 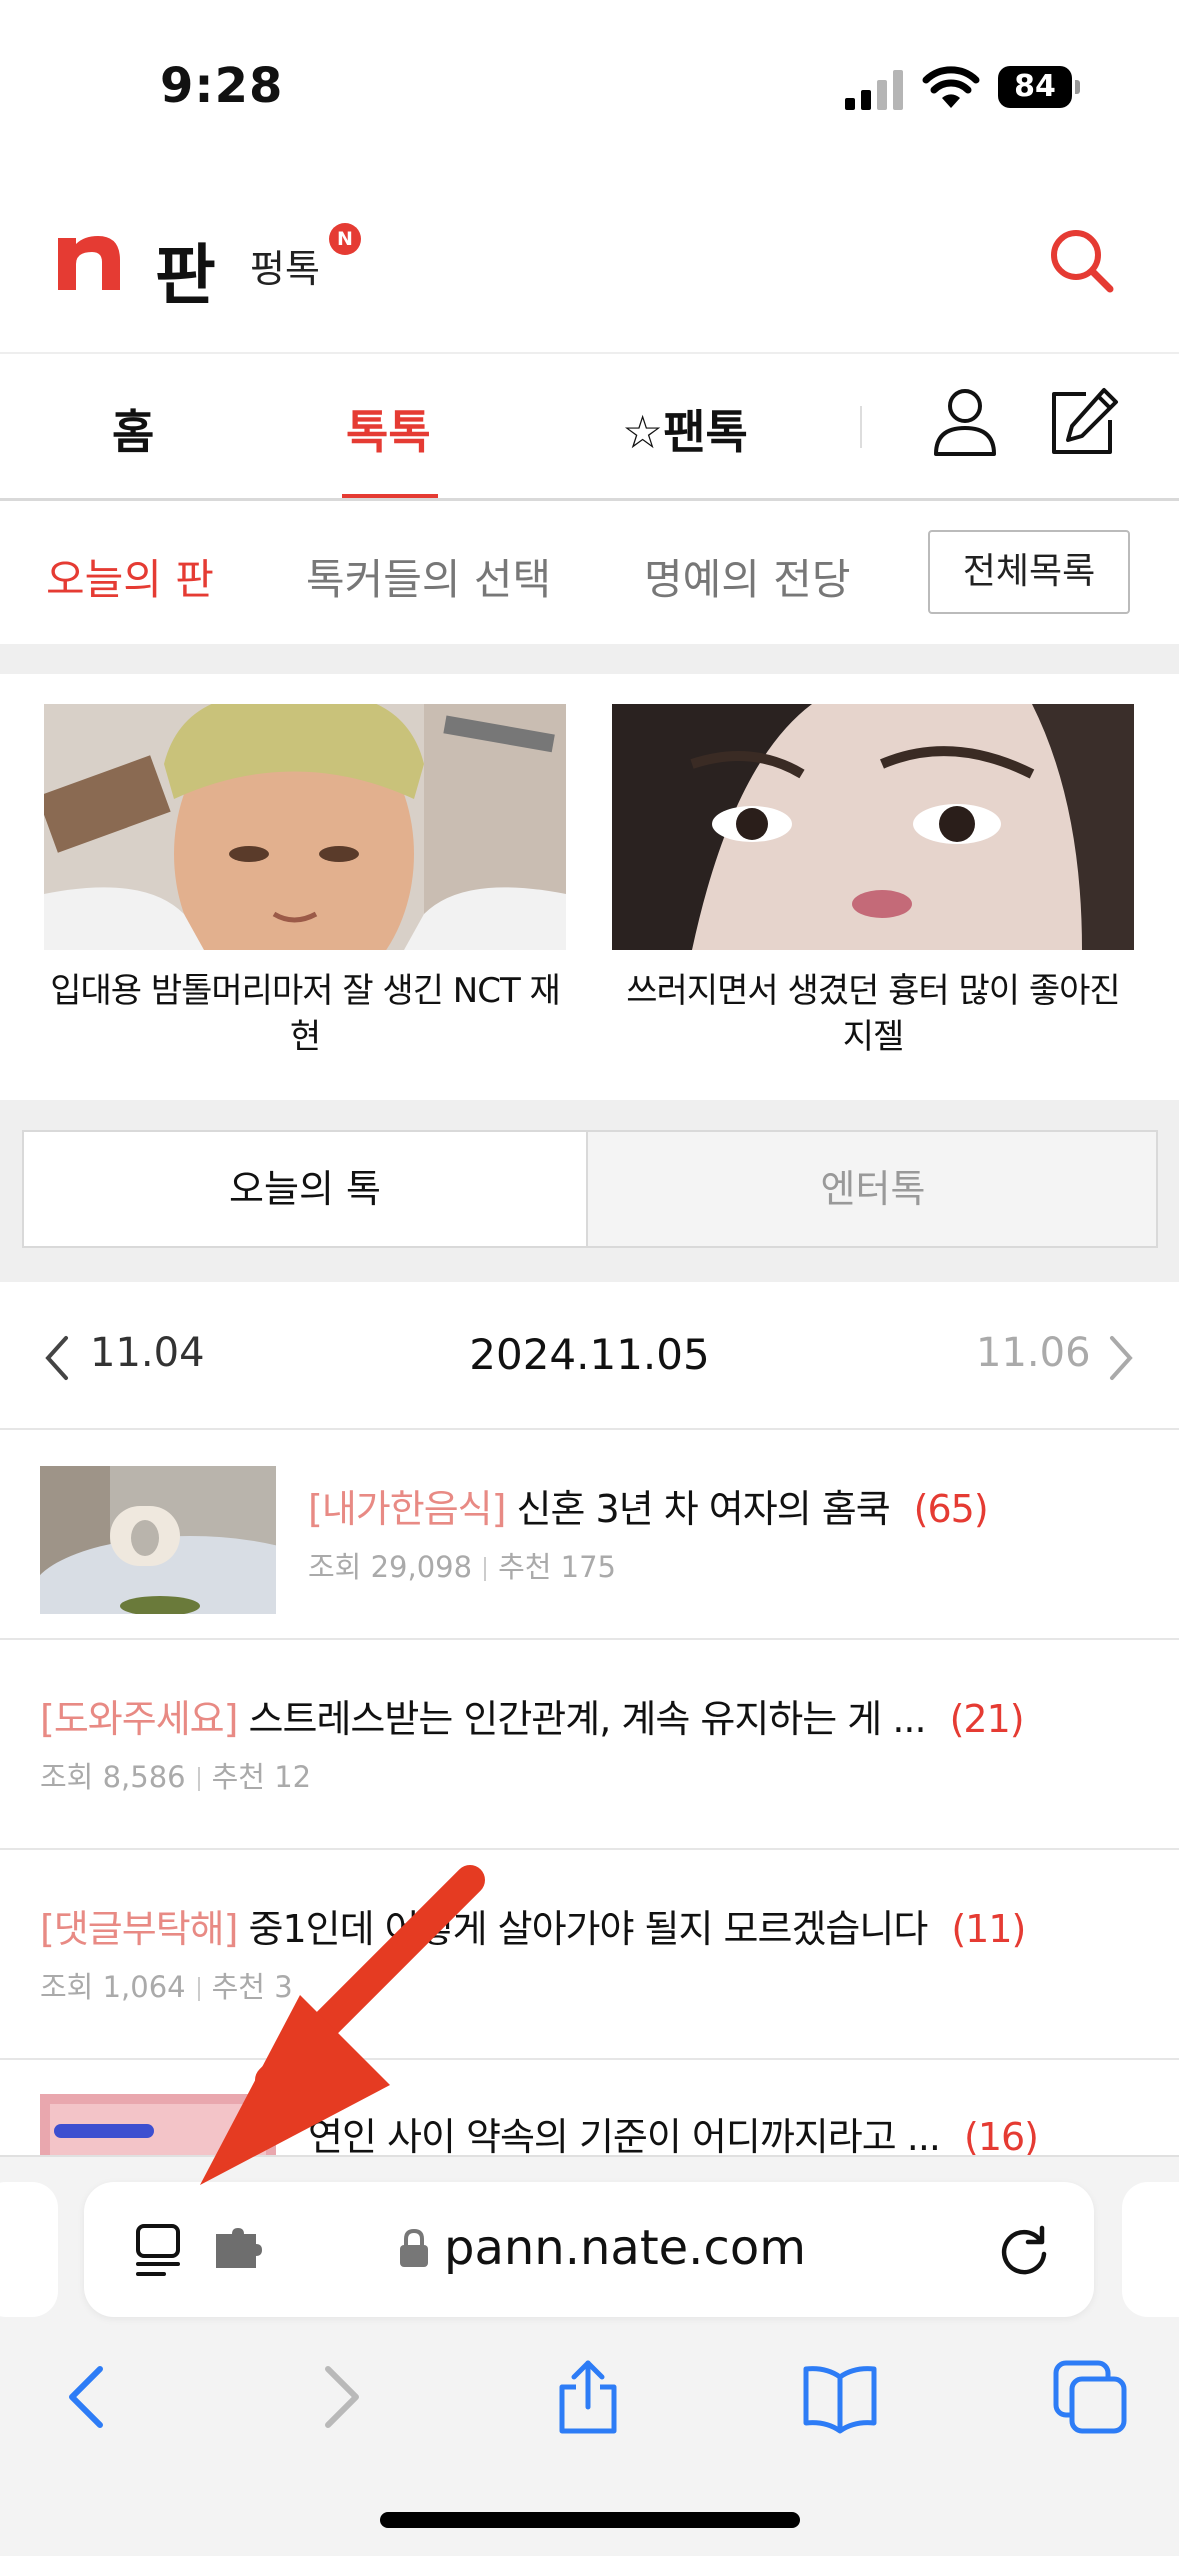 What do you see at coordinates (113, 1987) in the screenshot?
I see `view-count: 조회 1,064` at bounding box center [113, 1987].